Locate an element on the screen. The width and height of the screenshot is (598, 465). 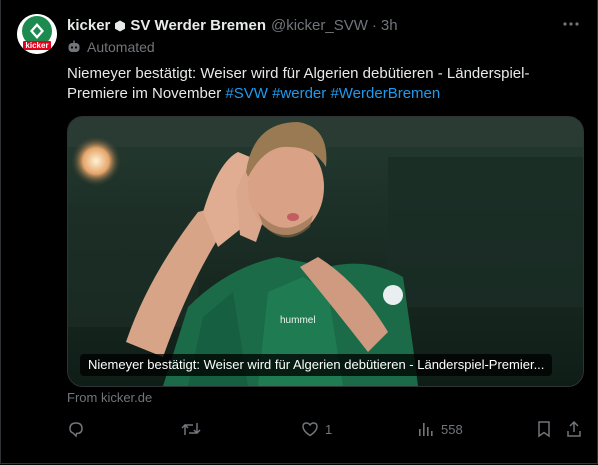
timestamp: 3h is located at coordinates (389, 25).